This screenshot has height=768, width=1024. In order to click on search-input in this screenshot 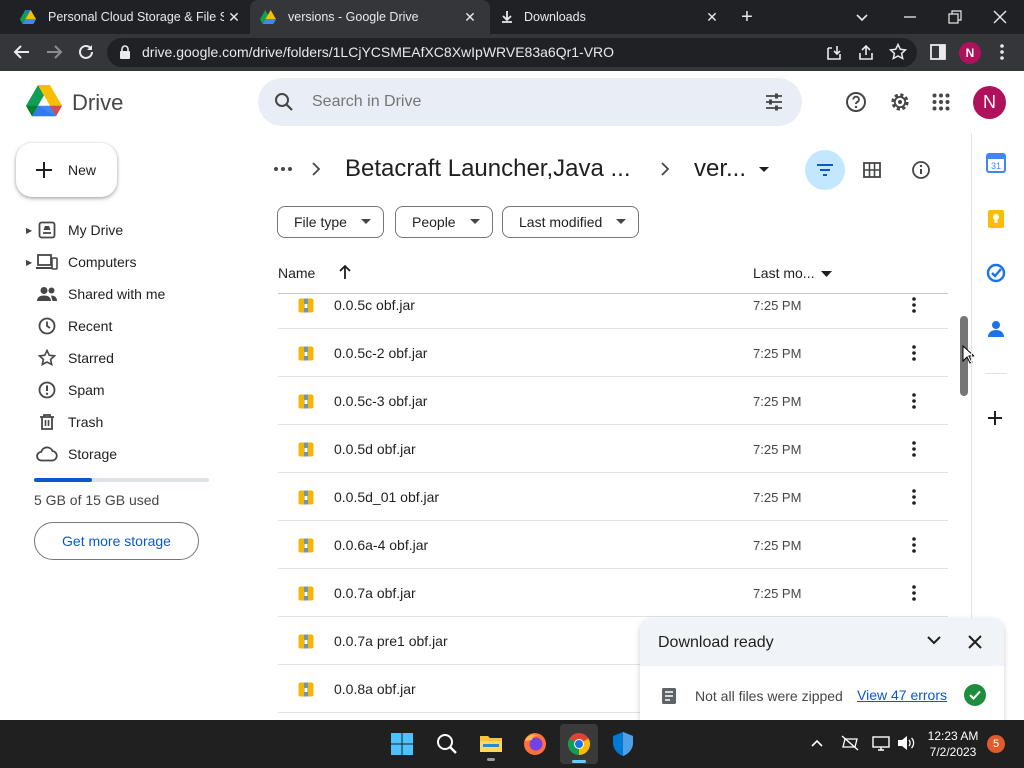, I will do `click(522, 102)`.